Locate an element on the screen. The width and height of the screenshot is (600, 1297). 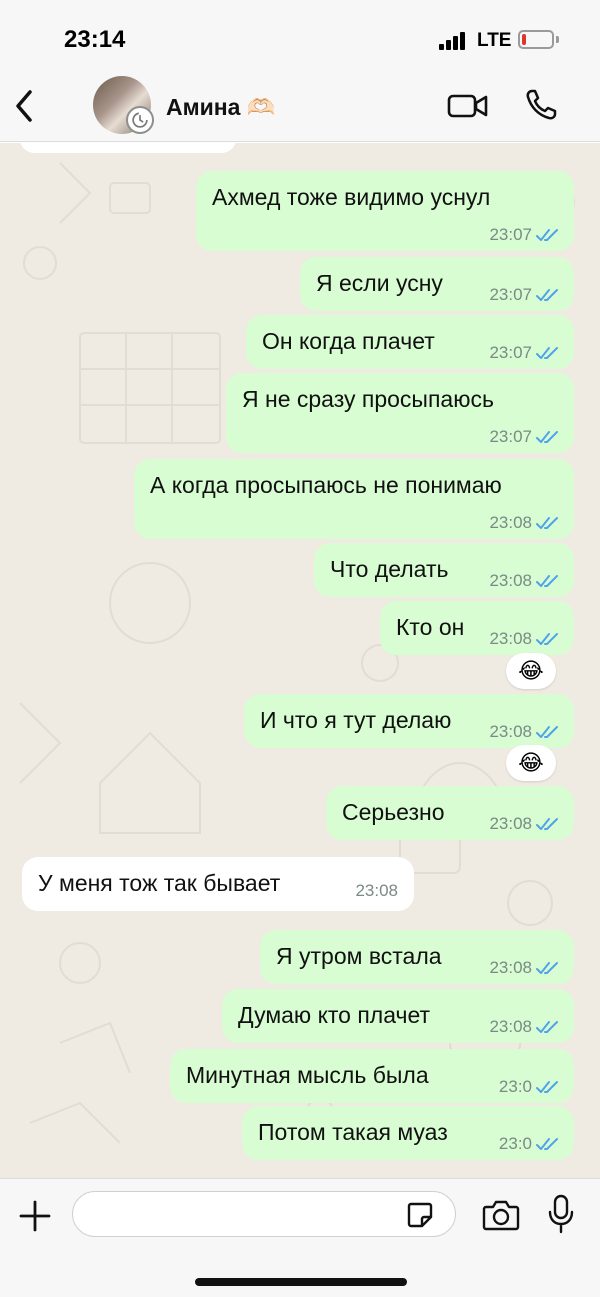
message-text: Ахмед тоже видимо уснул is located at coordinates (351, 197).